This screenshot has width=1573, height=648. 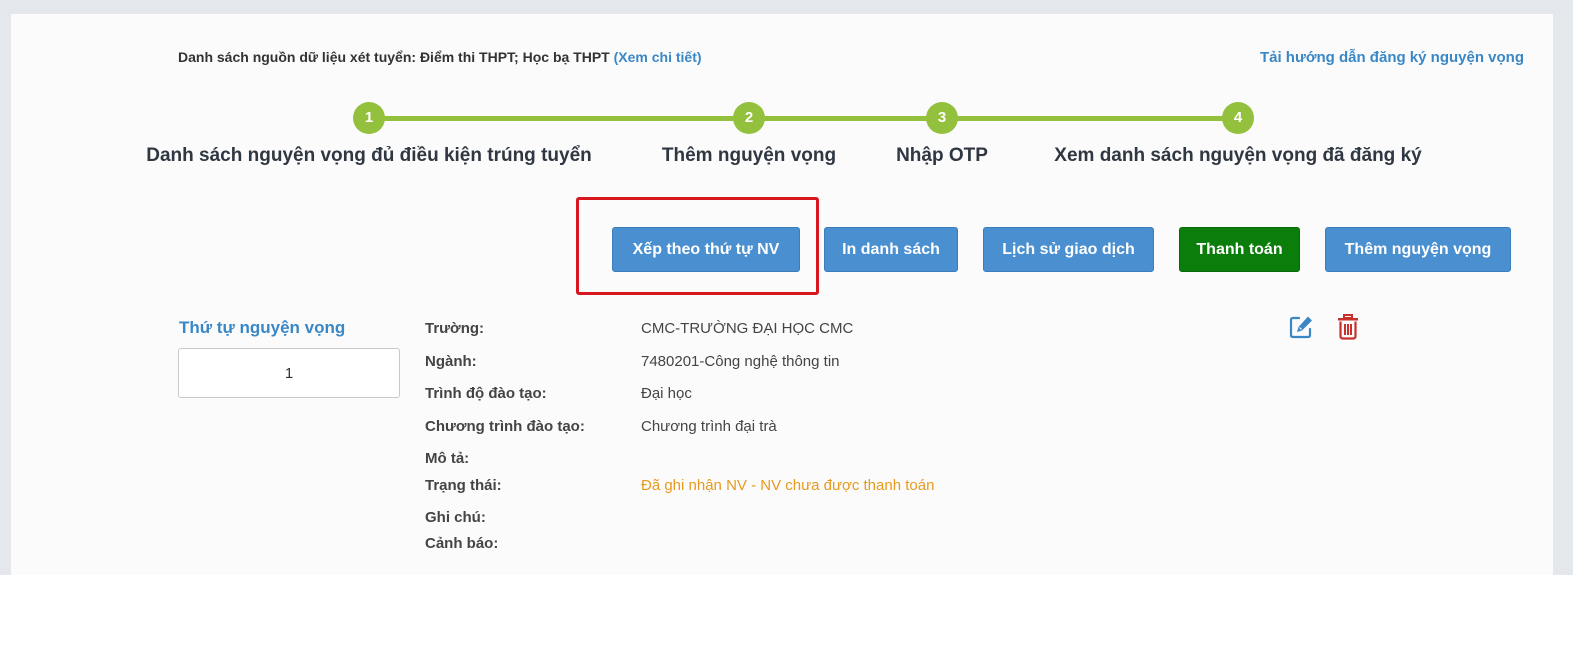 I want to click on school-label: Trường:, so click(x=455, y=328).